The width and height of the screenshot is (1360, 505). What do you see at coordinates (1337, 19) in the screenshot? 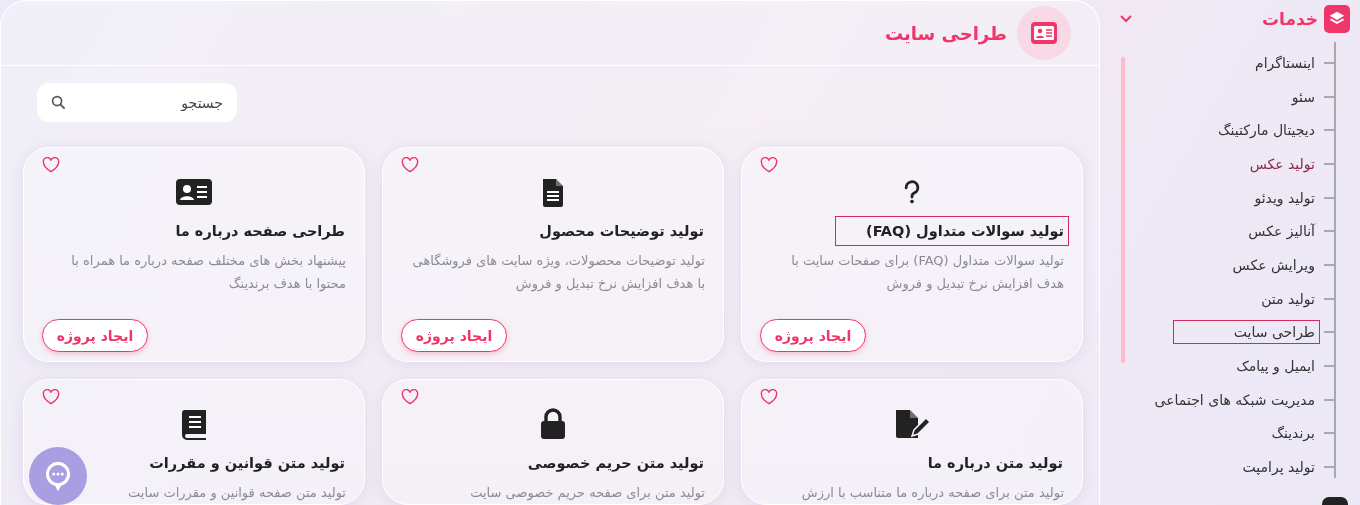
I see `layers-icon` at bounding box center [1337, 19].